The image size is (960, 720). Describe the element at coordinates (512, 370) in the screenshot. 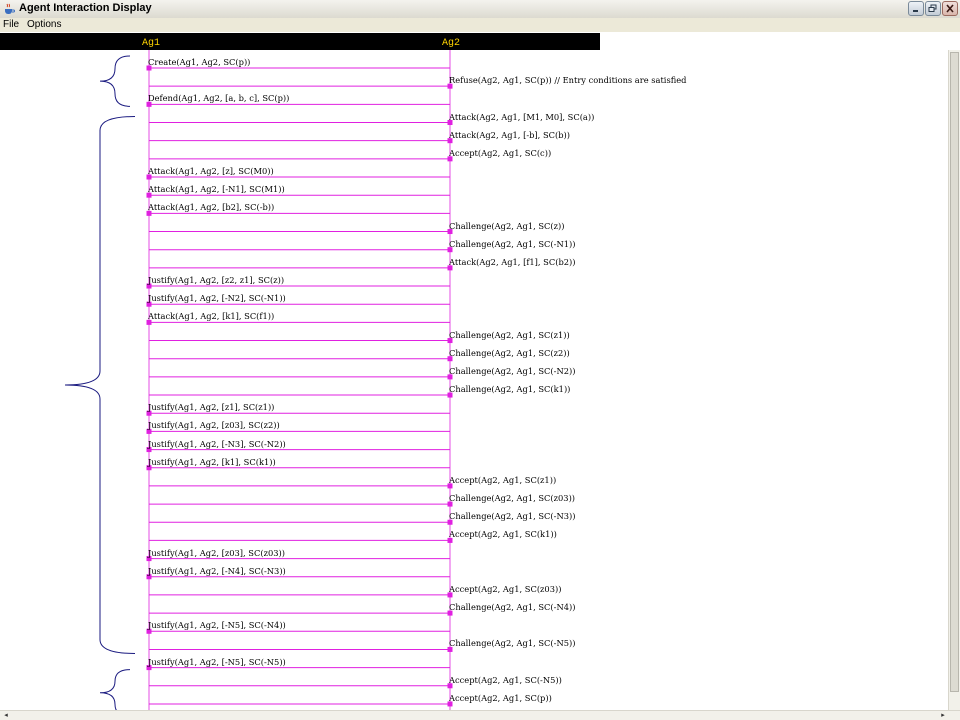

I see `message-label: Challenge(Ag2, Ag1, SC(-N2))` at that location.